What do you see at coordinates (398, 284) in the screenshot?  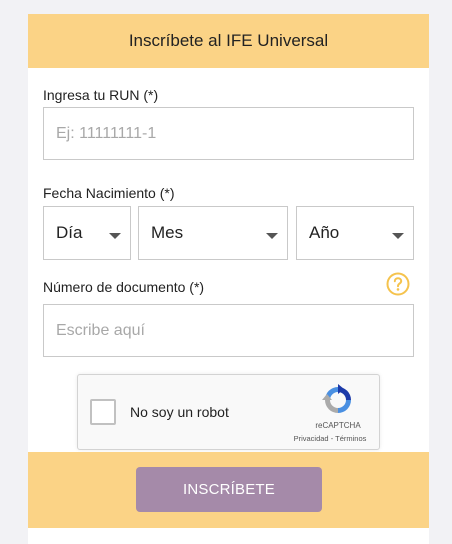 I see `question-circle-icon` at bounding box center [398, 284].